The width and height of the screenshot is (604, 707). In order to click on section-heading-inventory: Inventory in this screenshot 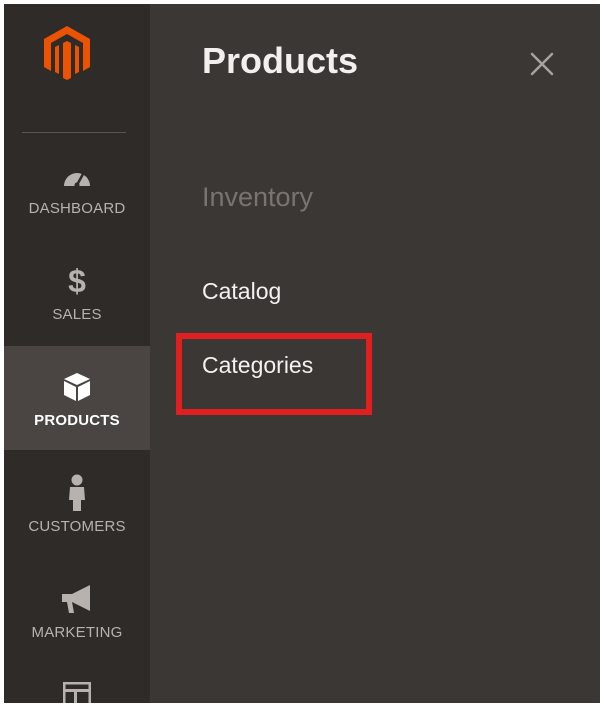, I will do `click(258, 197)`.